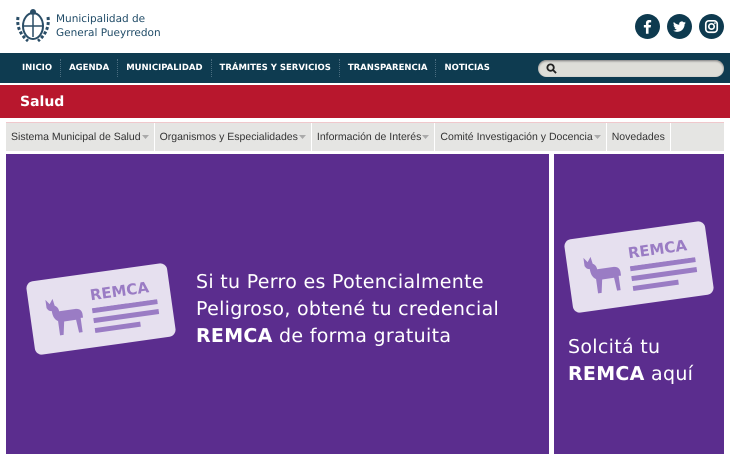  Describe the element at coordinates (42, 102) in the screenshot. I see `section-title: Salud` at that location.